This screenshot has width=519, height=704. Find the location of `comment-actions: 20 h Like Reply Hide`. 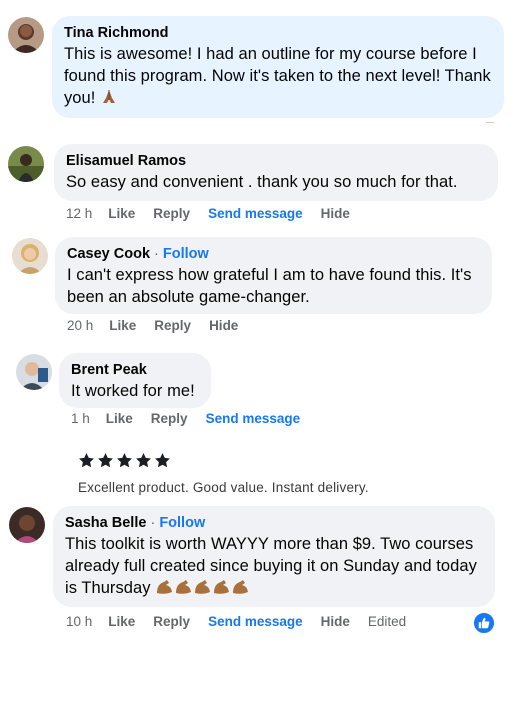

comment-actions: 20 h Like Reply Hide is located at coordinates (161, 325).